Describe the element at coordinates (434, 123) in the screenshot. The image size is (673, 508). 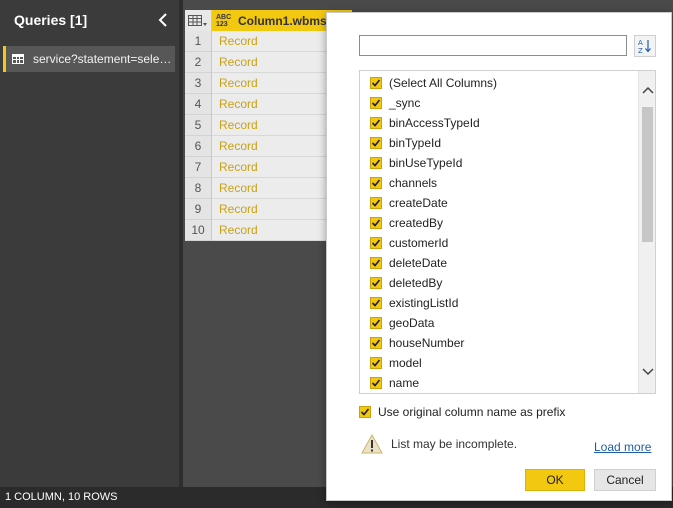
I see `column-label: binAccessTypeId` at that location.